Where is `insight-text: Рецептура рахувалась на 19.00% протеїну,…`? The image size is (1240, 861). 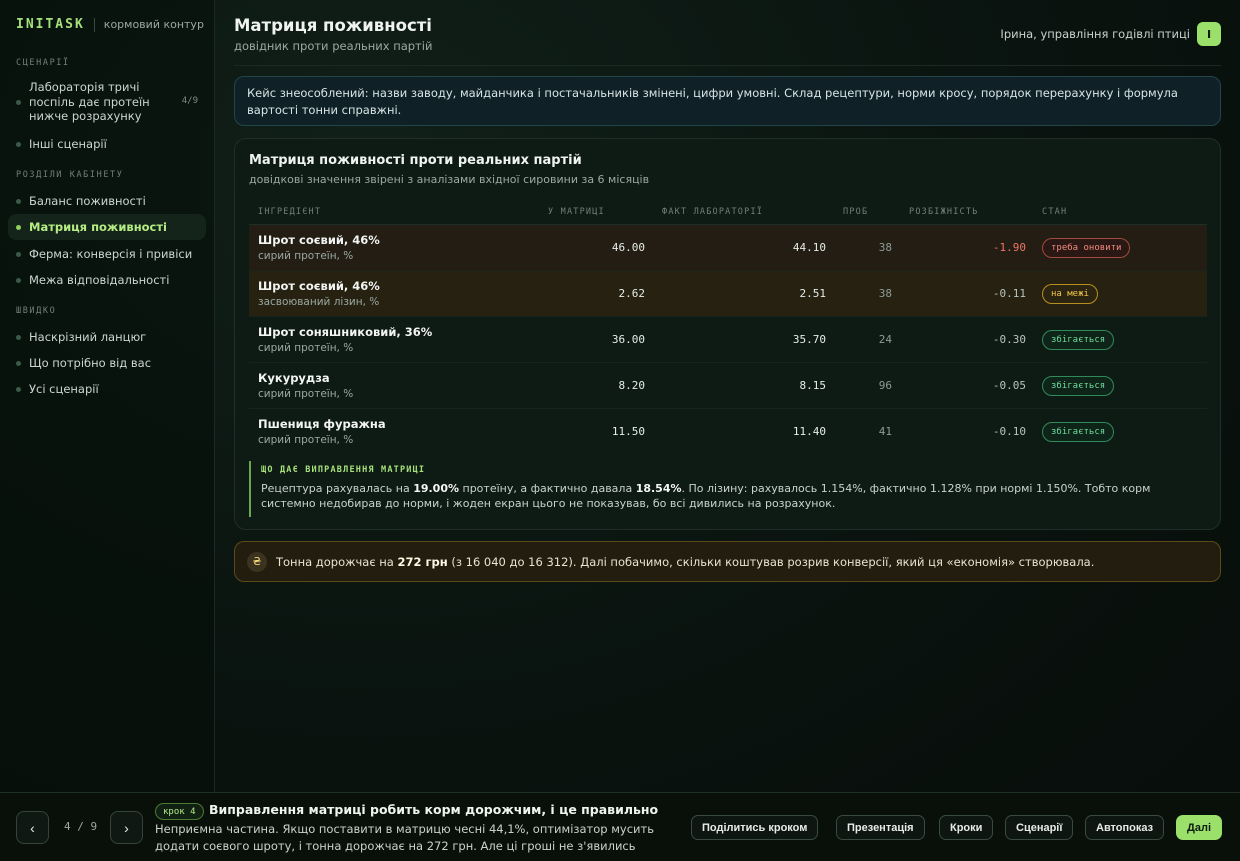 insight-text: Рецептура рахувалась на 19.00% протеїну,… is located at coordinates (734, 496).